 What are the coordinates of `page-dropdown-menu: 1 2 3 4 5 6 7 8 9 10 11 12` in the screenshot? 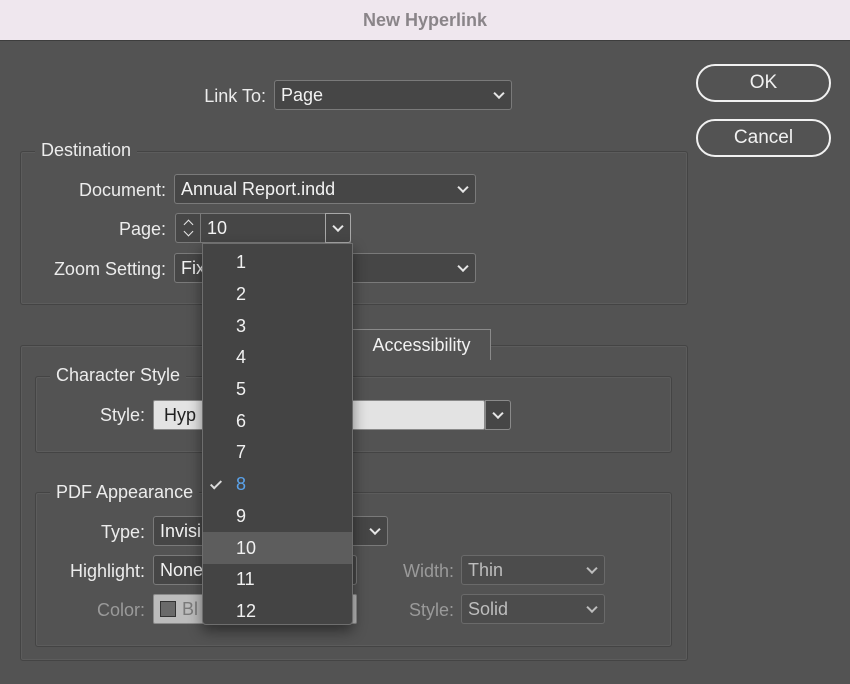 It's located at (277, 434).